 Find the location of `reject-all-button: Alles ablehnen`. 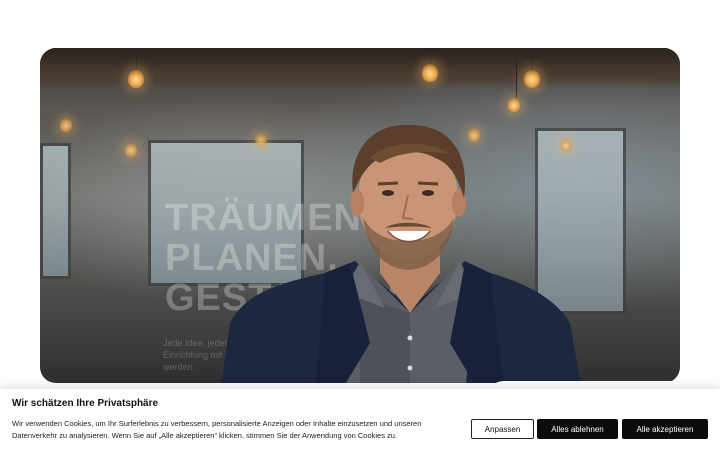

reject-all-button: Alles ablehnen is located at coordinates (577, 429).